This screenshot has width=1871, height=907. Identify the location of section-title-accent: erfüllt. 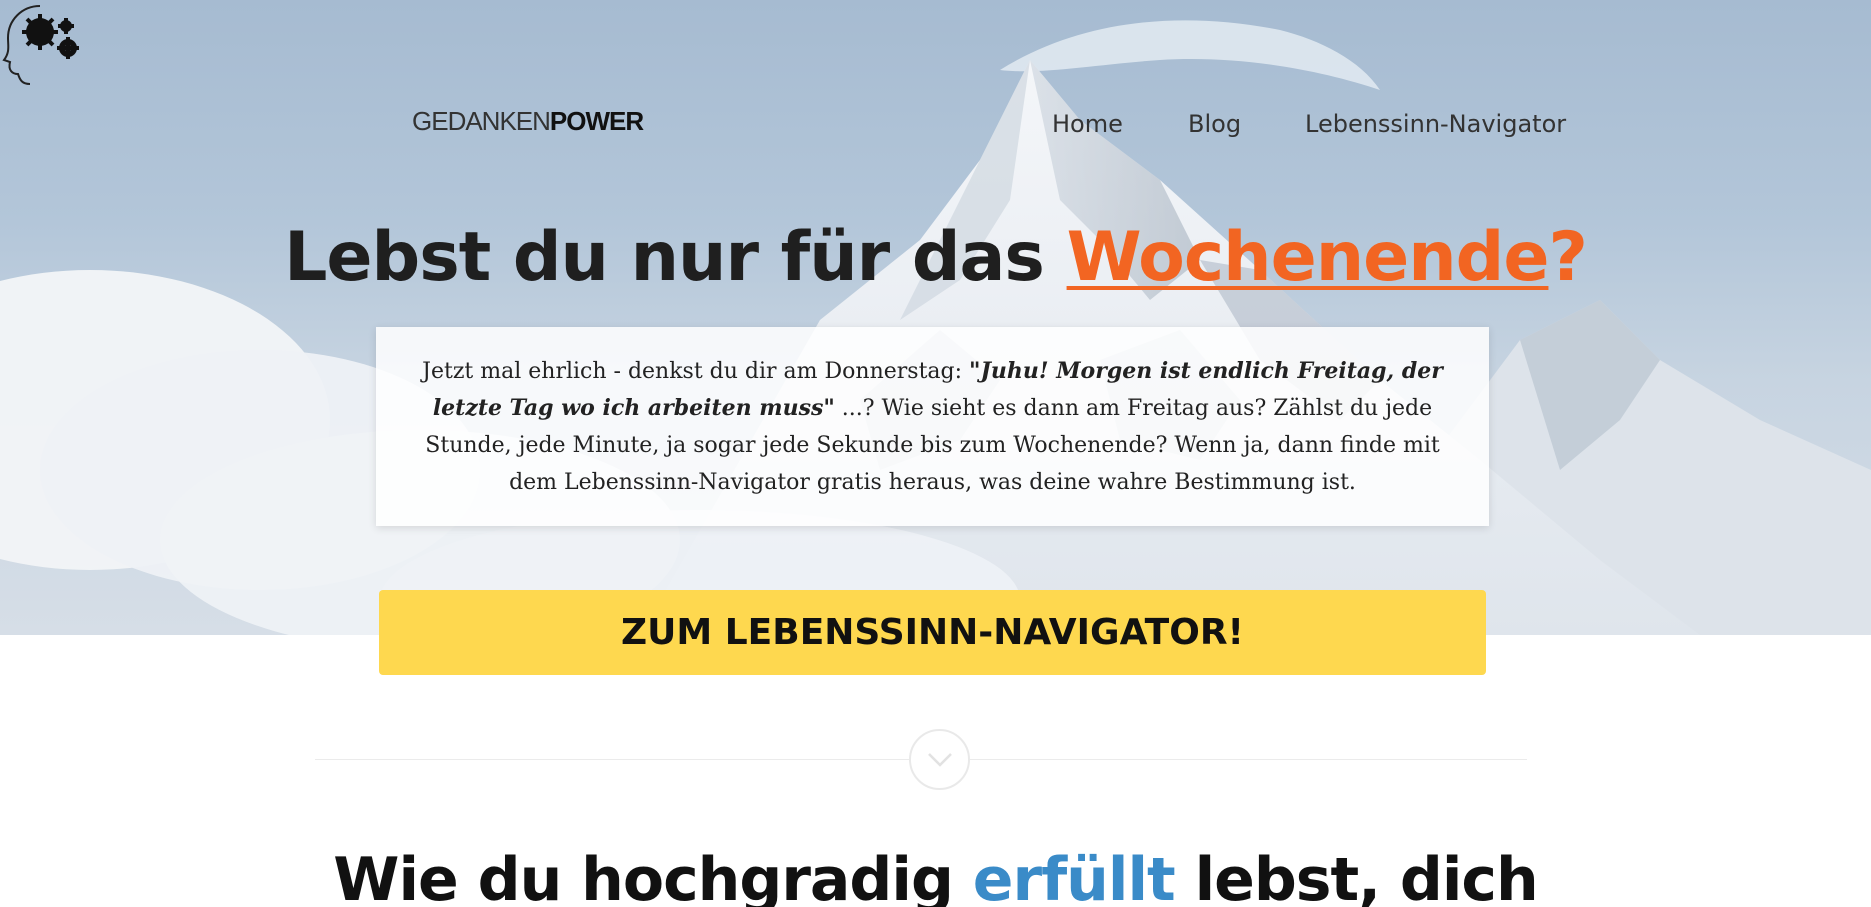
(1074, 876).